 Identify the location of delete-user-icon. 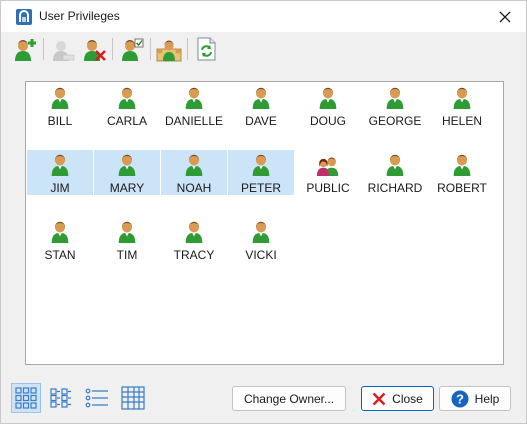
(95, 50).